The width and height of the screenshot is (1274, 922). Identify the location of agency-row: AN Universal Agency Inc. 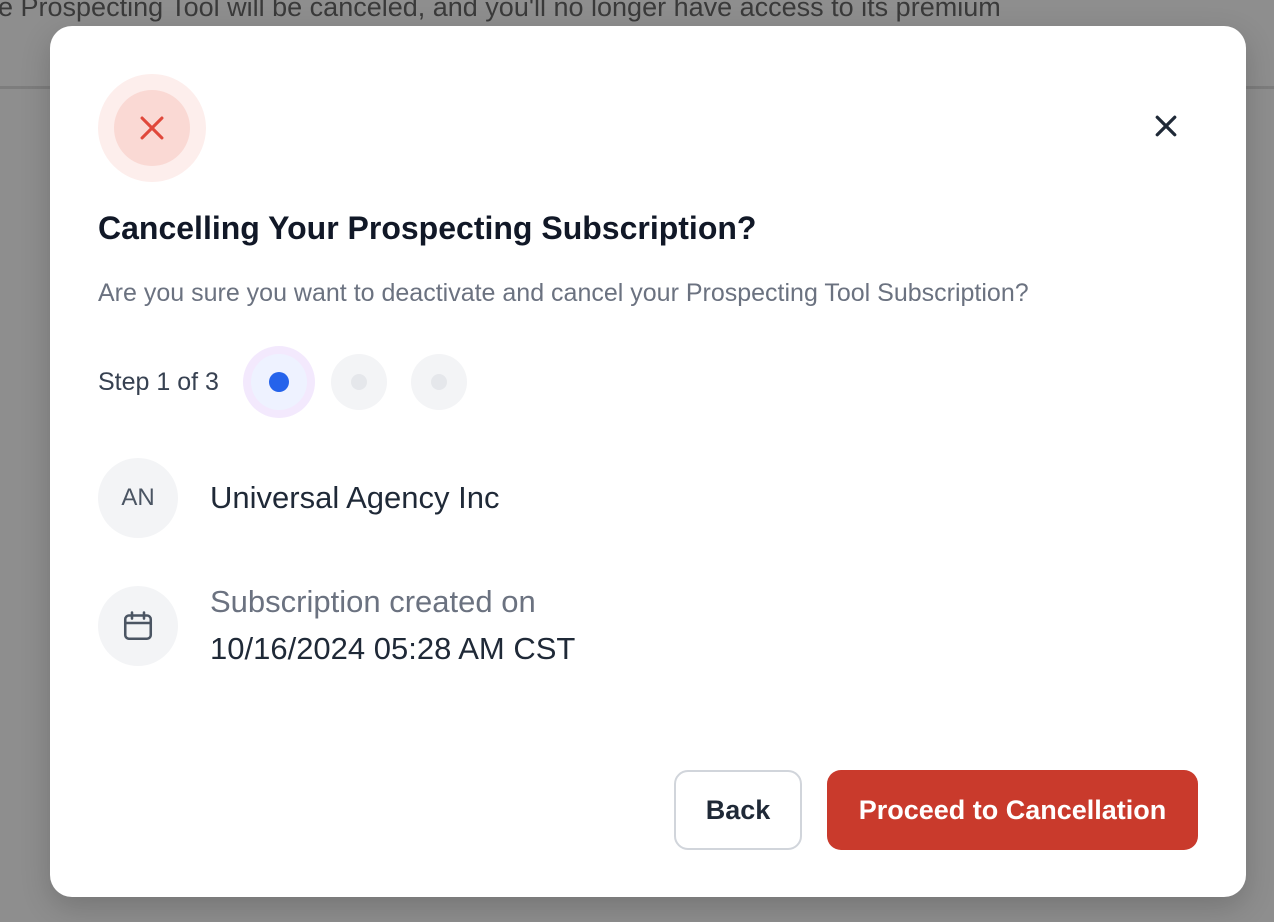
(298, 498).